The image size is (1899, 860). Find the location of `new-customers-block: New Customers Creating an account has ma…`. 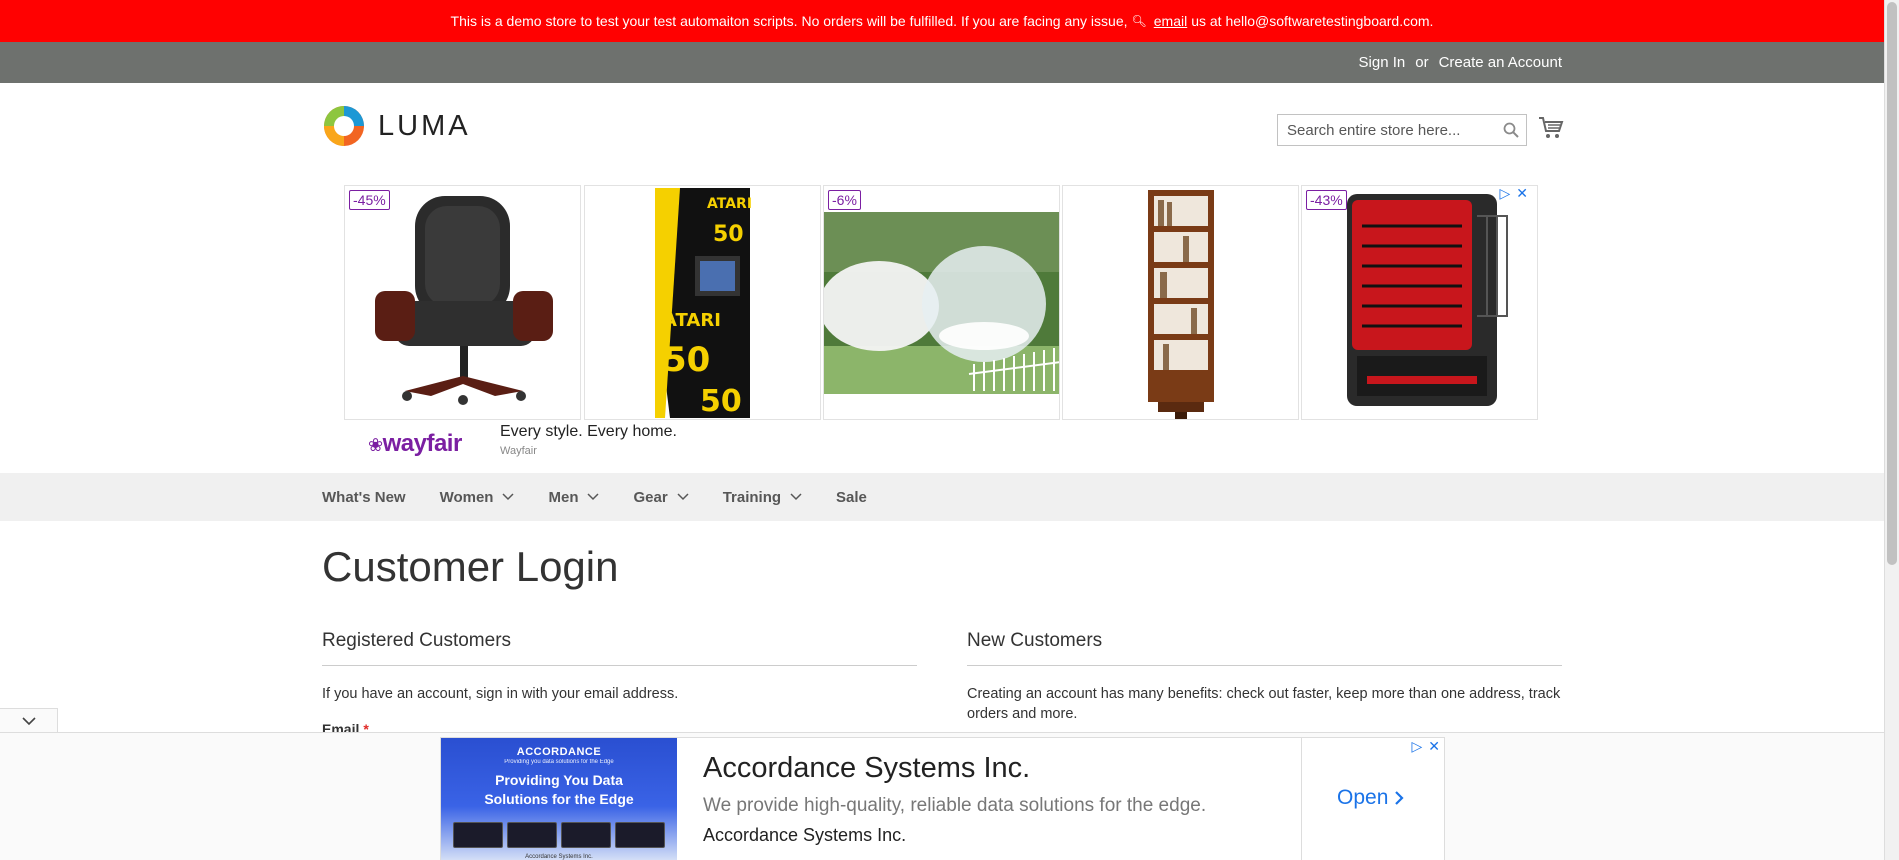

new-customers-block: New Customers Creating an account has ma… is located at coordinates (1264, 677).